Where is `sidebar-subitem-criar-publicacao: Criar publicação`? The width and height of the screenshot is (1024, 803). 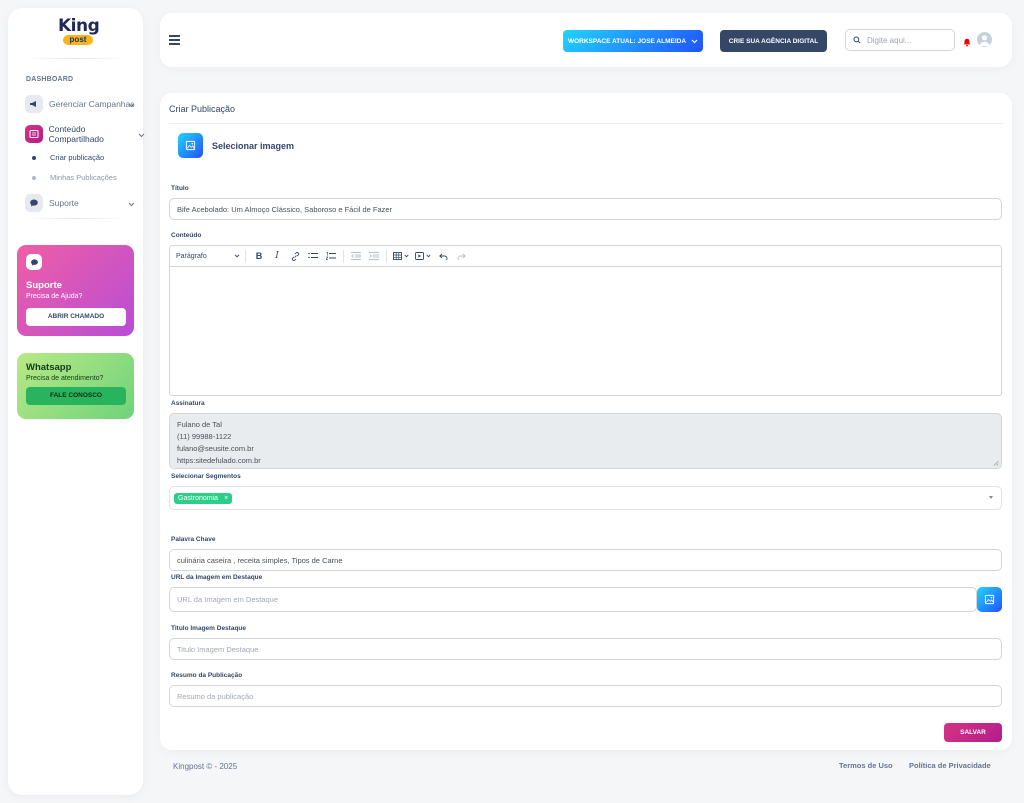 sidebar-subitem-criar-publicacao: Criar publicação is located at coordinates (68, 157).